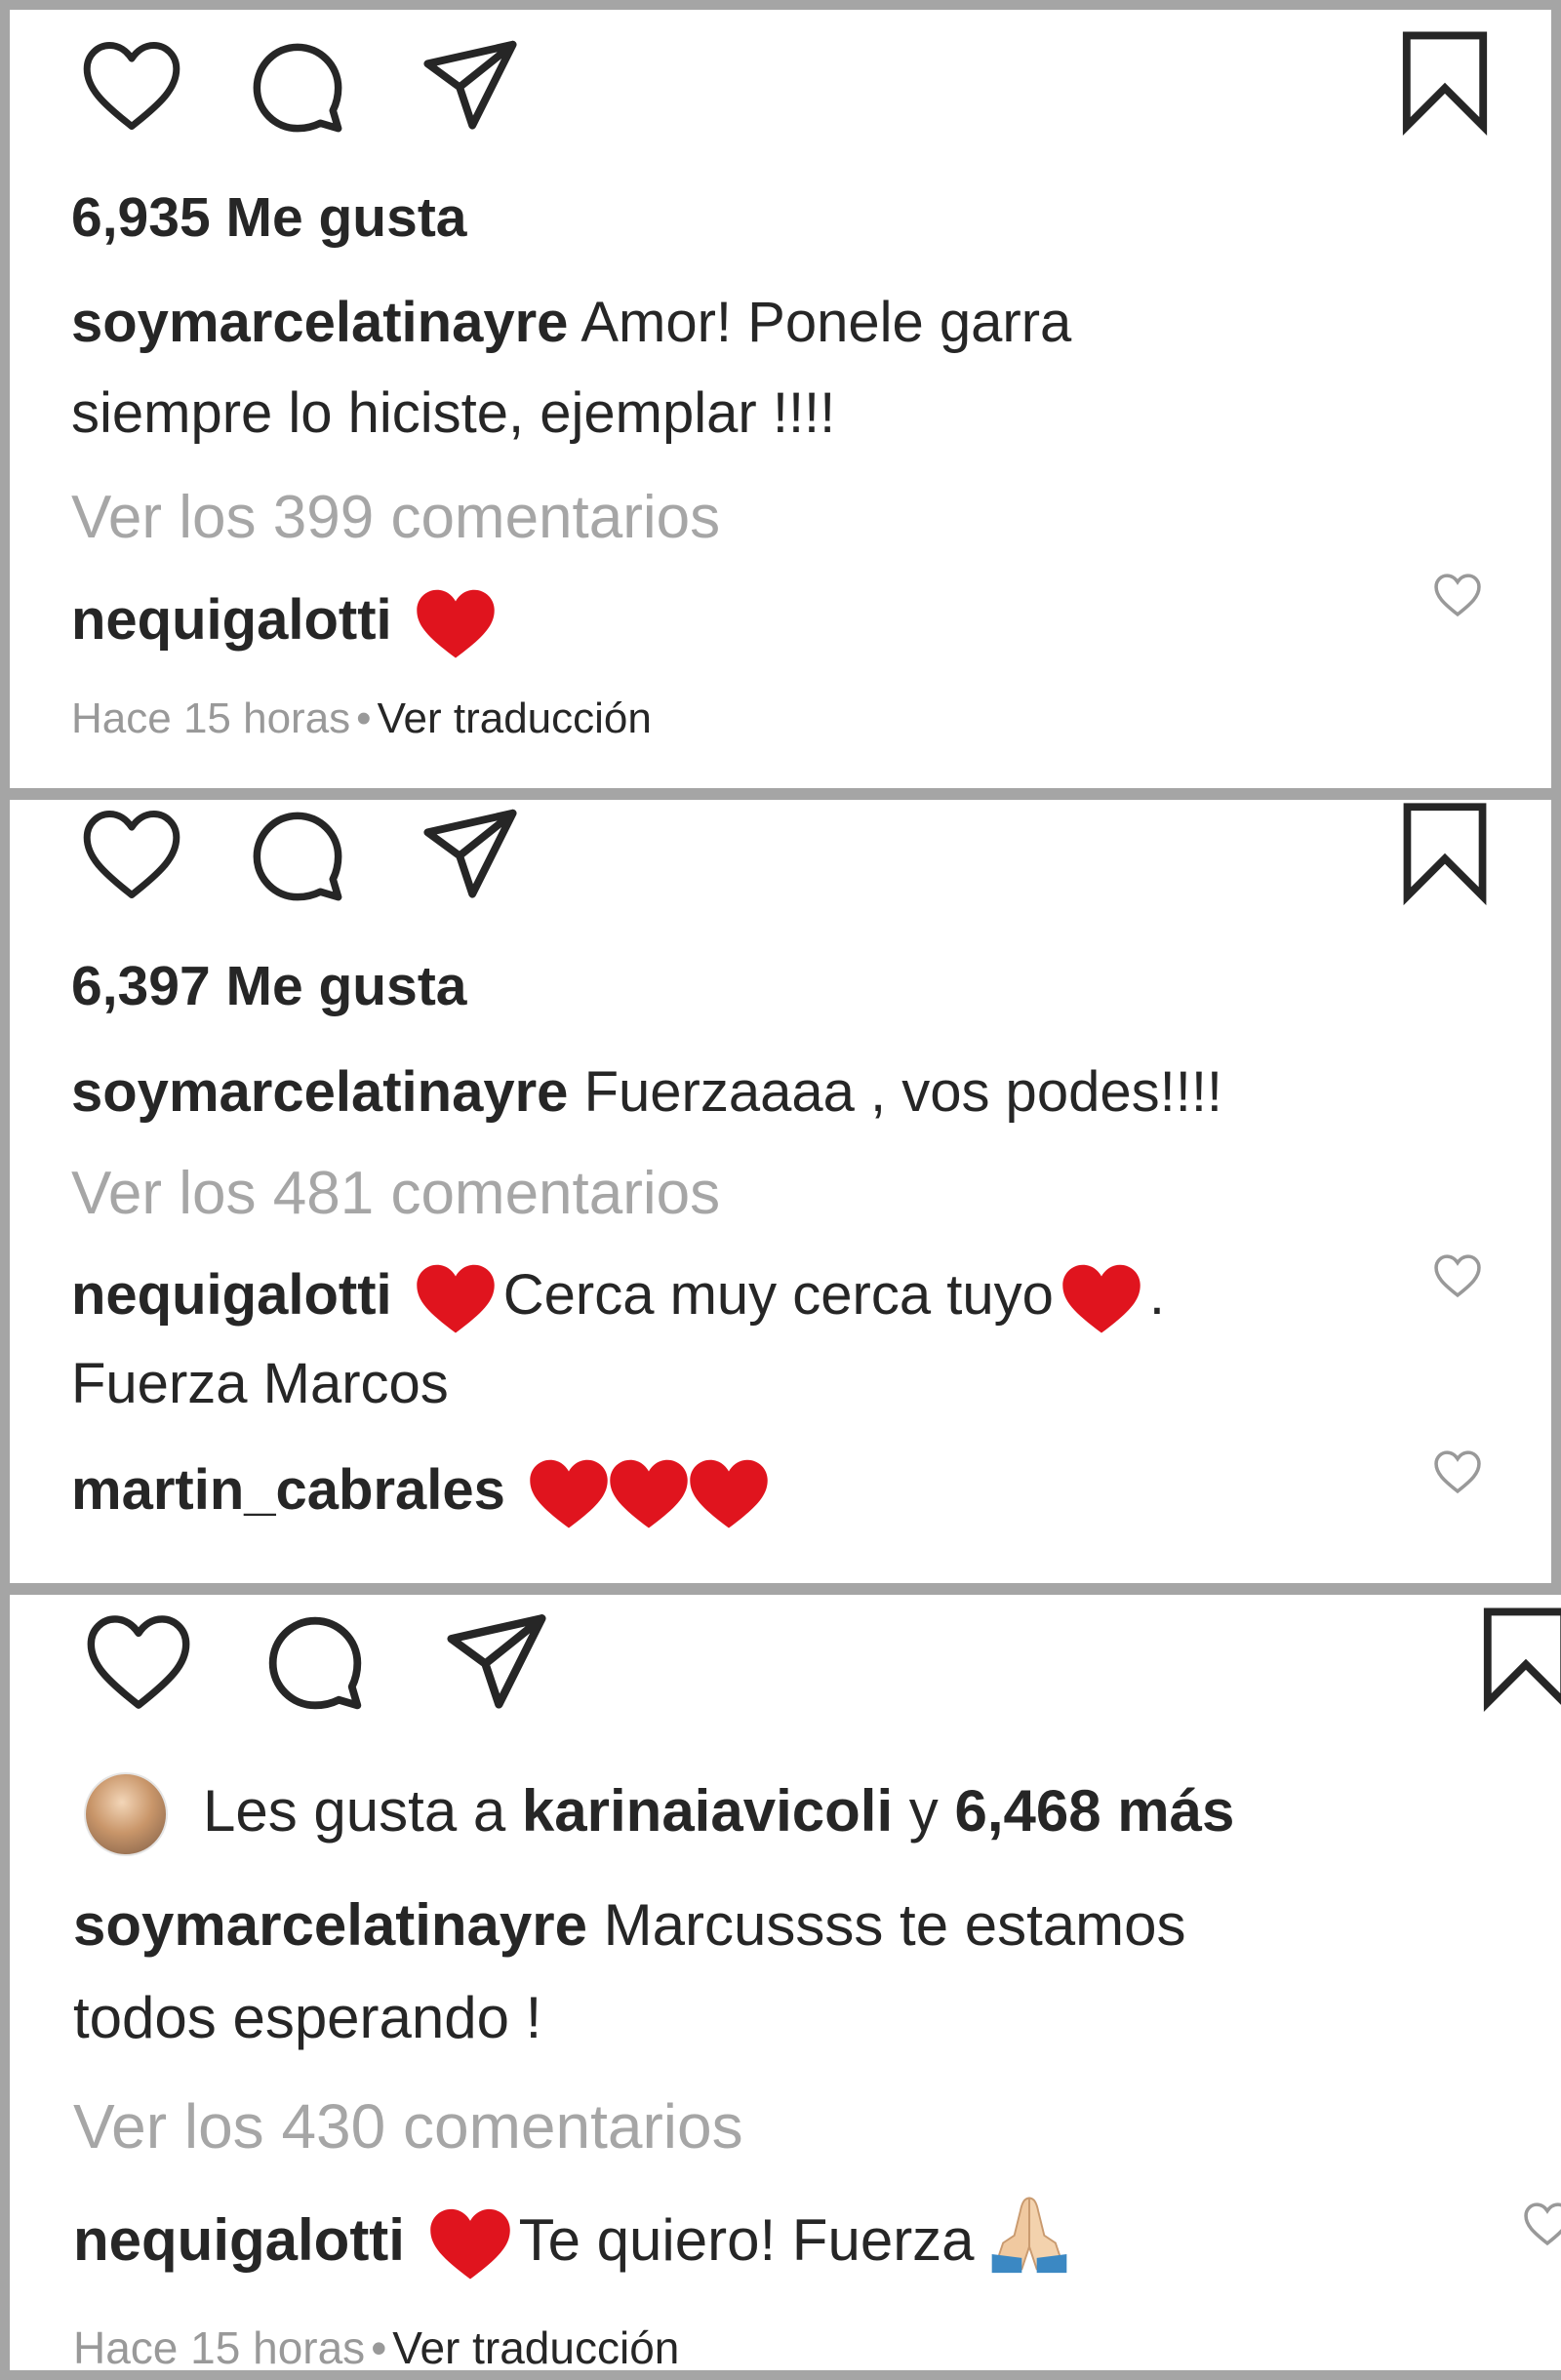 This screenshot has height=2380, width=1561. I want to click on caption: soymarcelatinayre Amor! Ponele garra, so click(571, 322).